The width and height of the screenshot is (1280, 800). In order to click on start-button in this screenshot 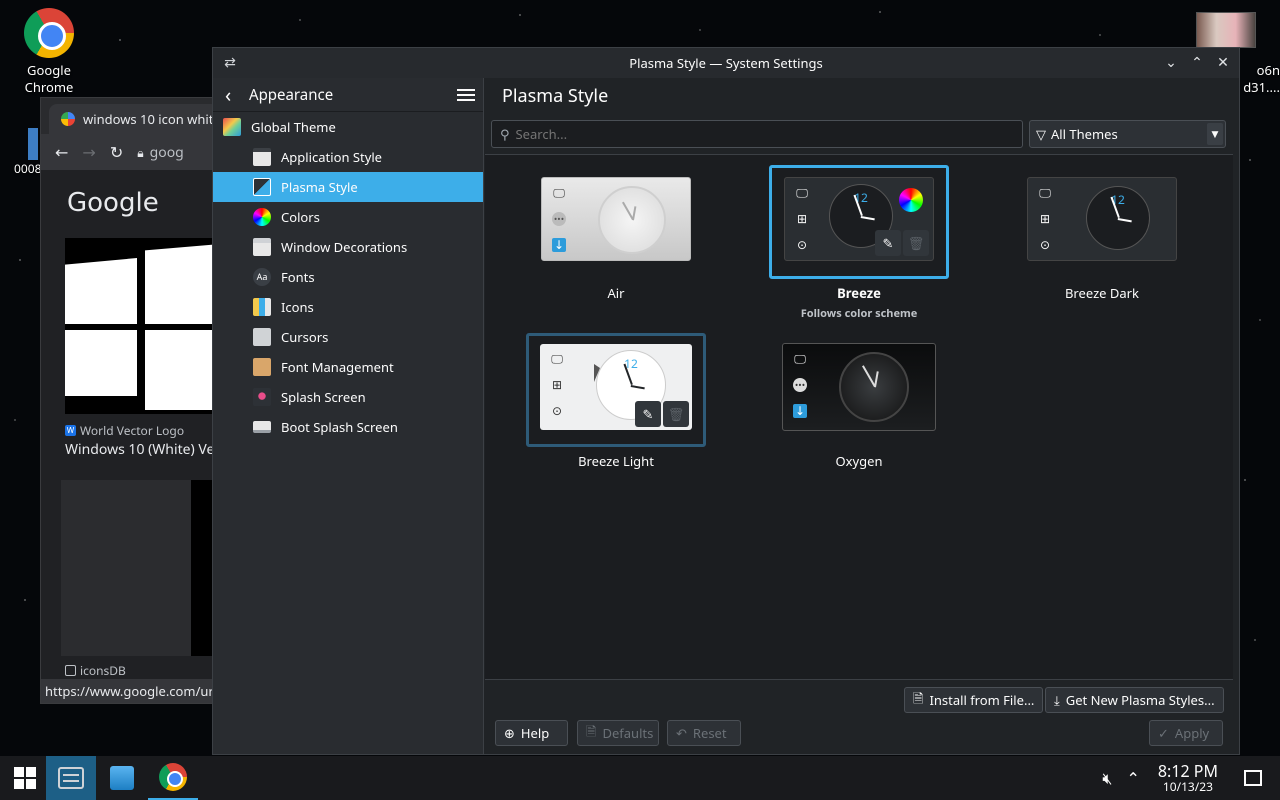, I will do `click(25, 778)`.